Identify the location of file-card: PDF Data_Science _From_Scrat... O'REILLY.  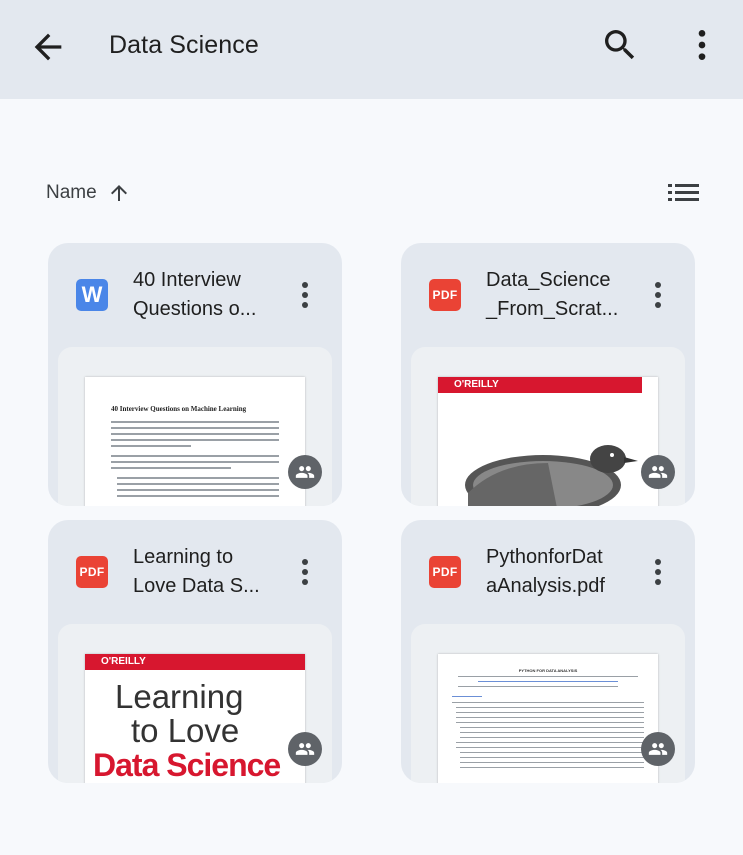
(548, 374).